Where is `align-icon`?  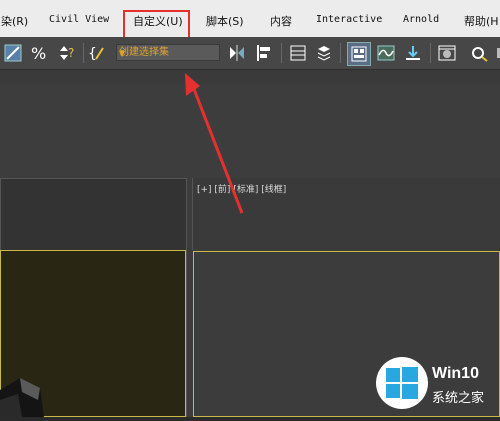 align-icon is located at coordinates (265, 53).